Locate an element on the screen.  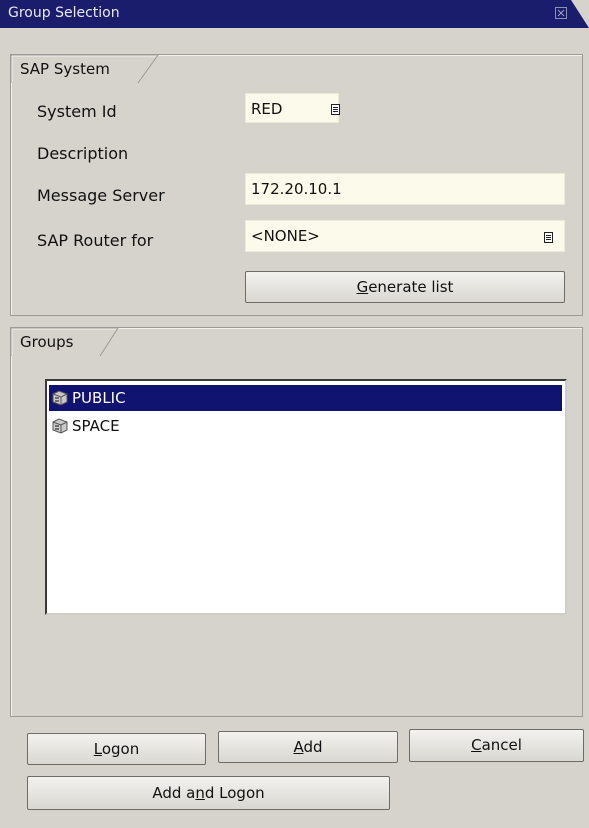
title-bar-corner is located at coordinates (580, 14).